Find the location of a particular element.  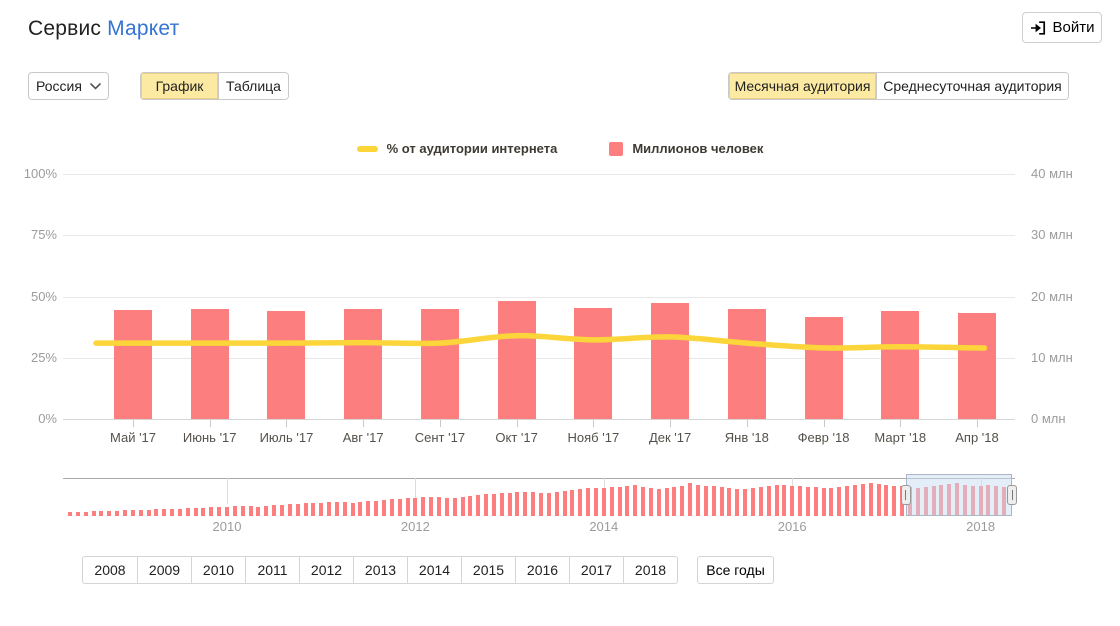

year-button: 2008 is located at coordinates (110, 570).